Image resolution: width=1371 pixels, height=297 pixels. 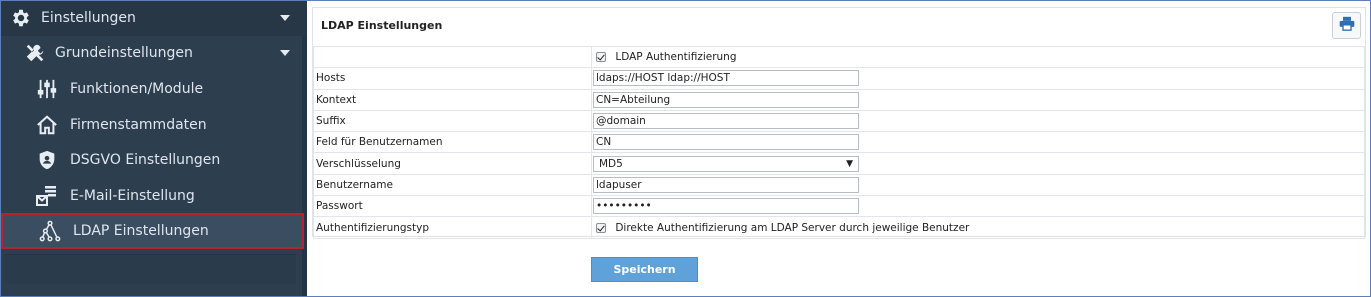 What do you see at coordinates (382, 25) in the screenshot?
I see `panel-title: LDAP Einstellungen` at bounding box center [382, 25].